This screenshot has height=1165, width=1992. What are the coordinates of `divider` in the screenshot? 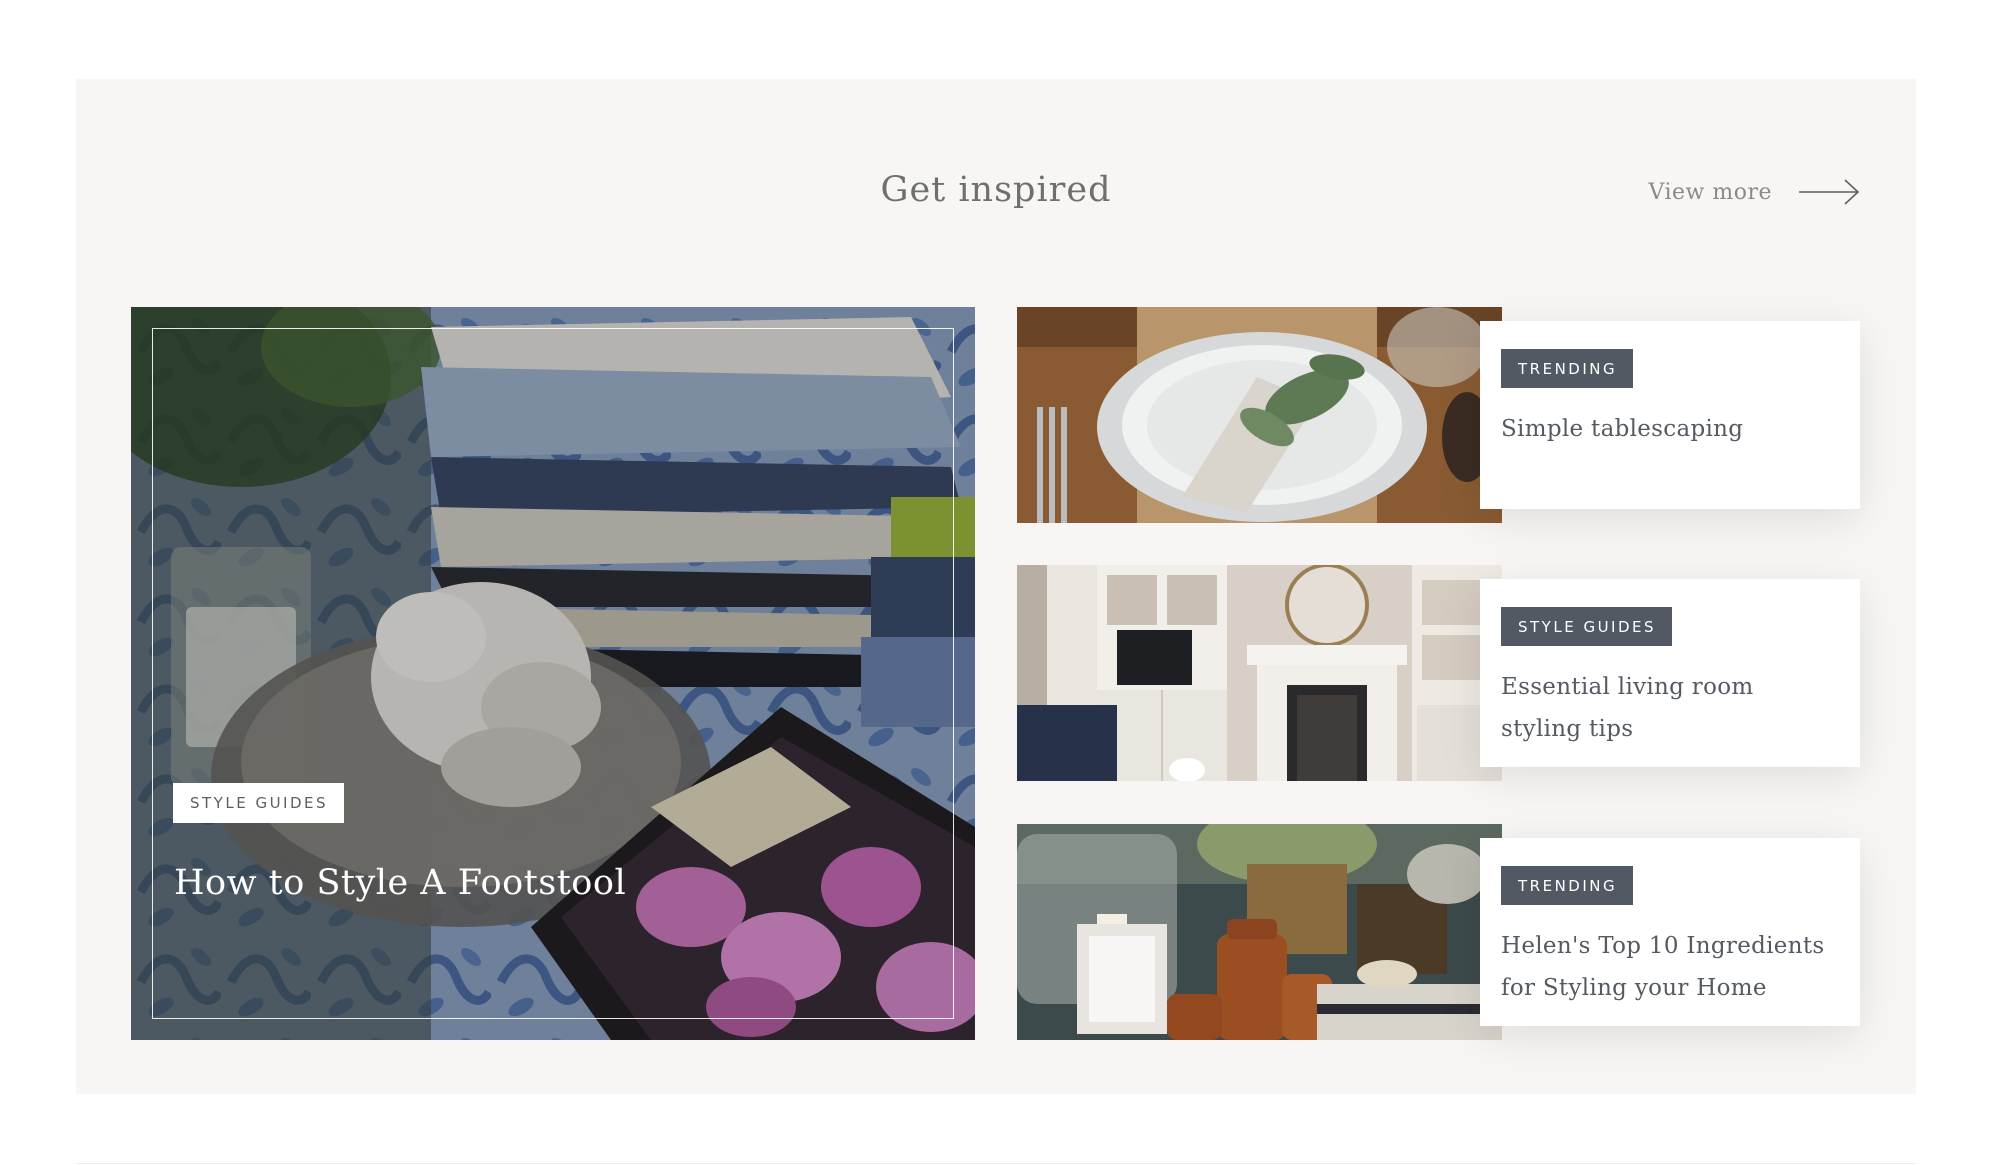 It's located at (996, 1163).